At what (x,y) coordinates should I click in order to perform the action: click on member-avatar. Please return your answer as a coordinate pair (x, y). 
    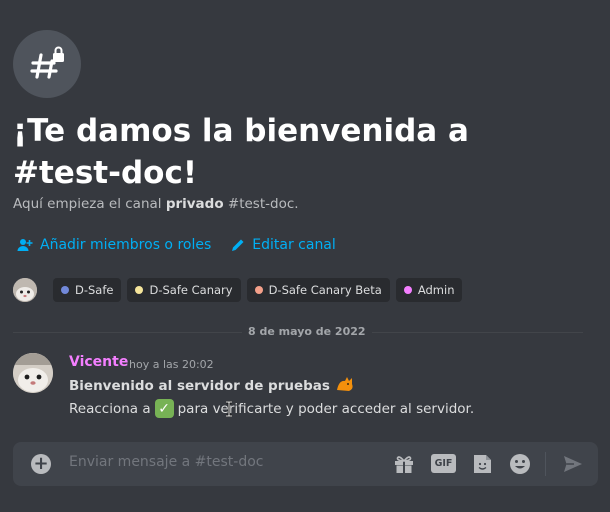
    Looking at the image, I should click on (25, 290).